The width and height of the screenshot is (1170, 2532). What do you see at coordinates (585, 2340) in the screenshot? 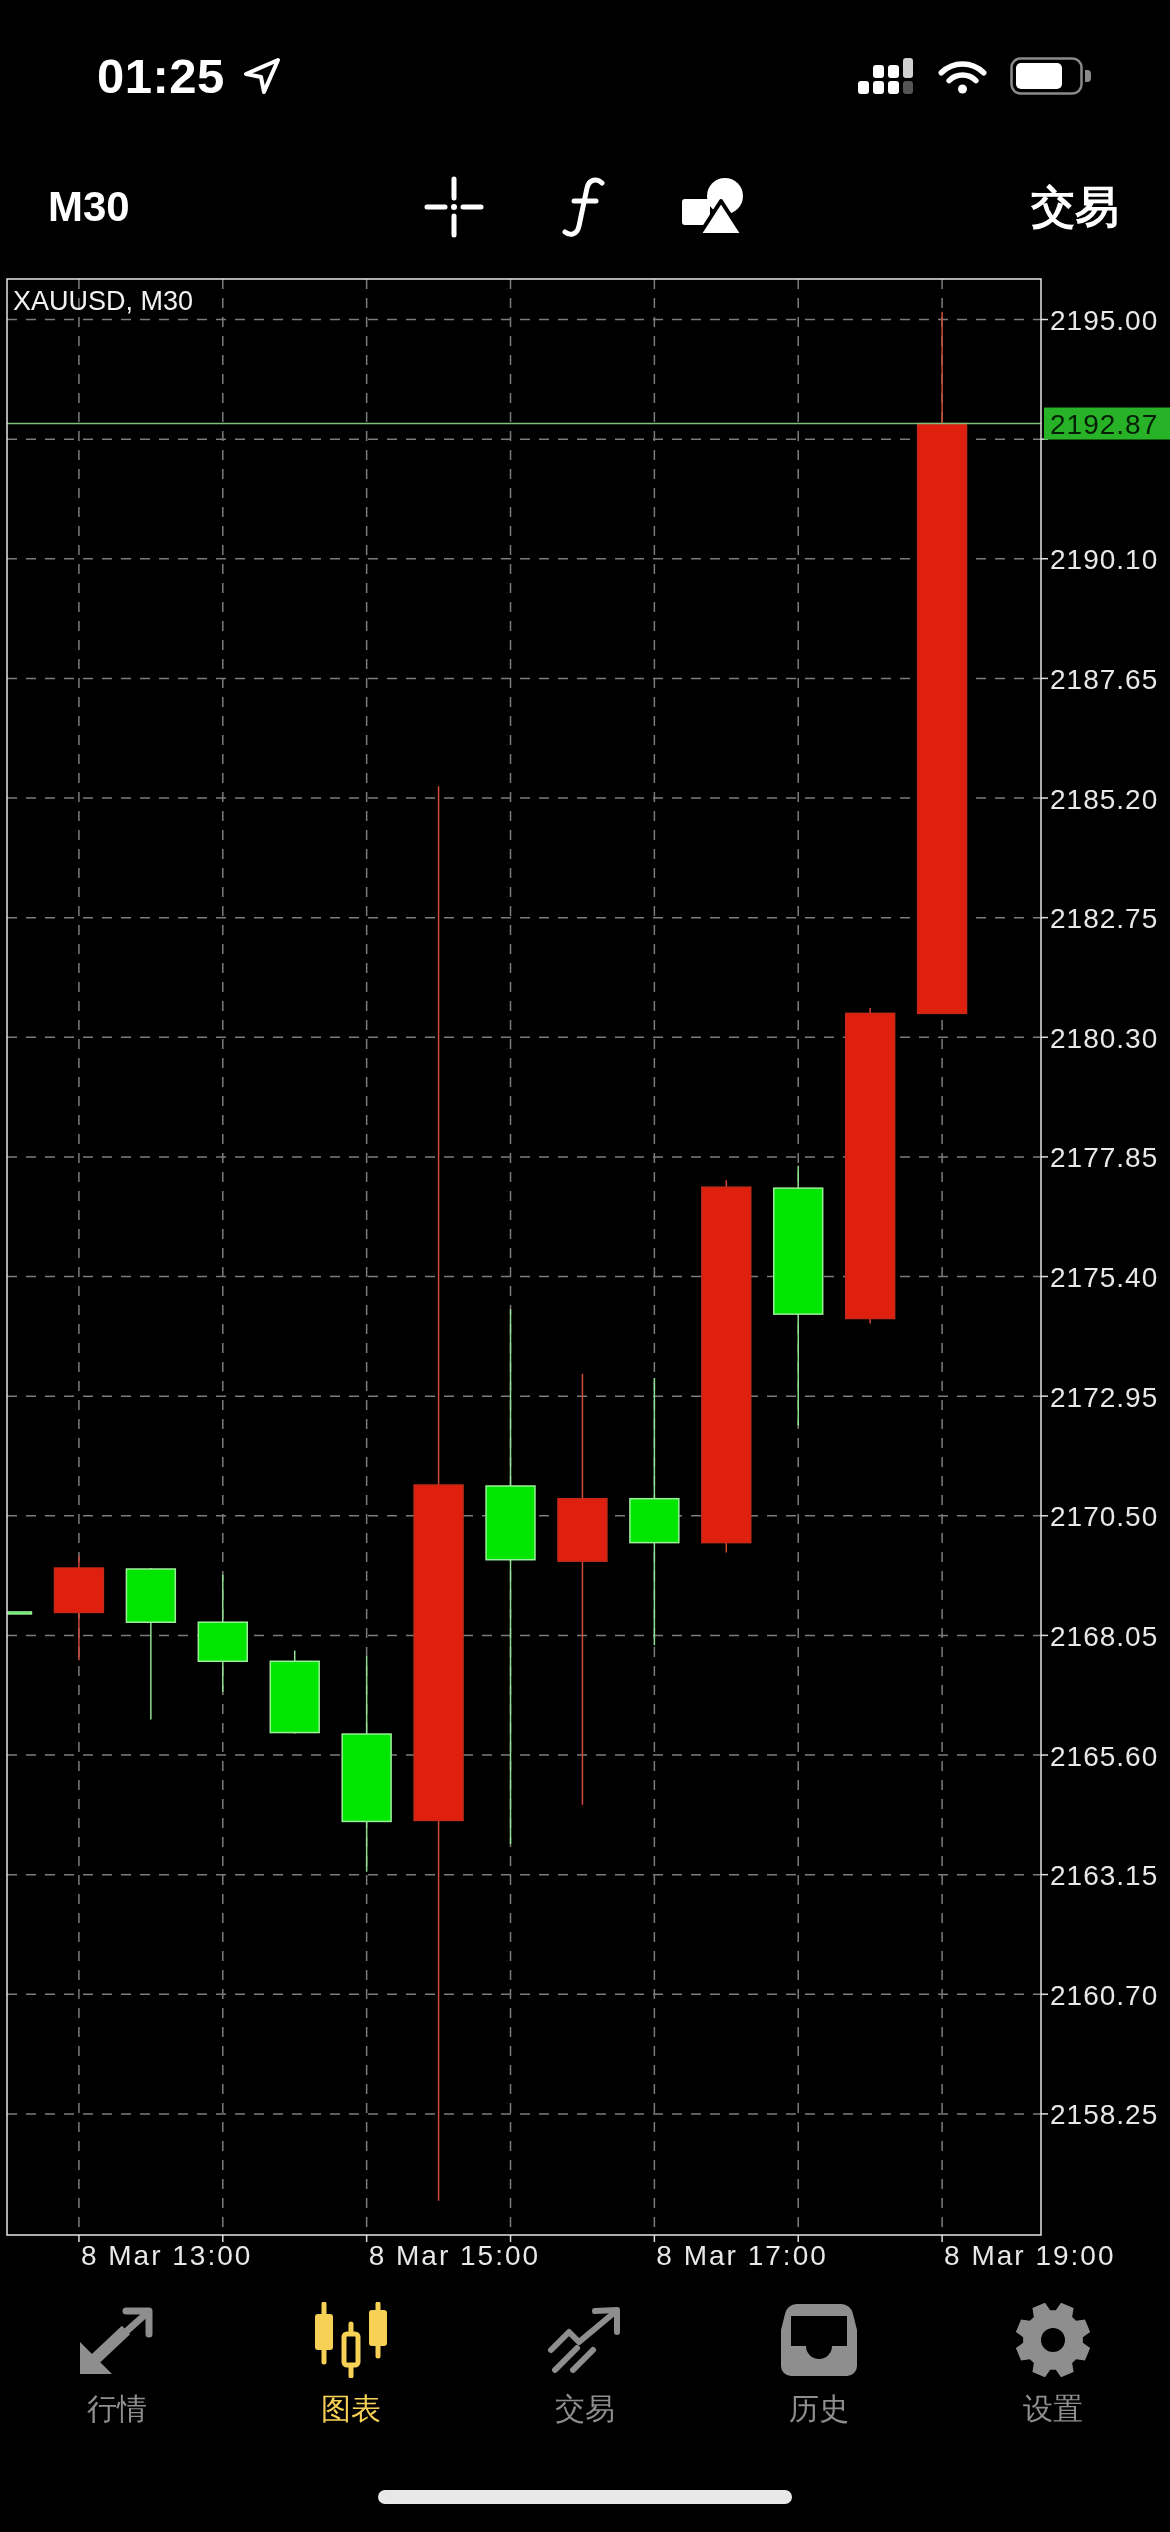
I see `trend-arrow-icon` at bounding box center [585, 2340].